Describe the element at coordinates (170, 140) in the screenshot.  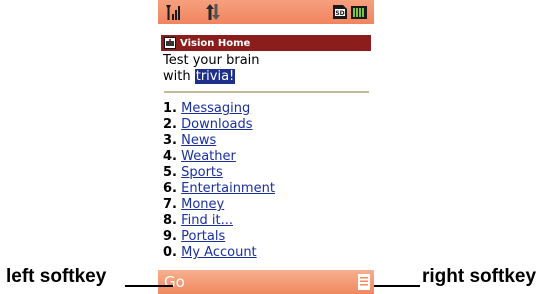
I see `menu-item-number: 3.` at that location.